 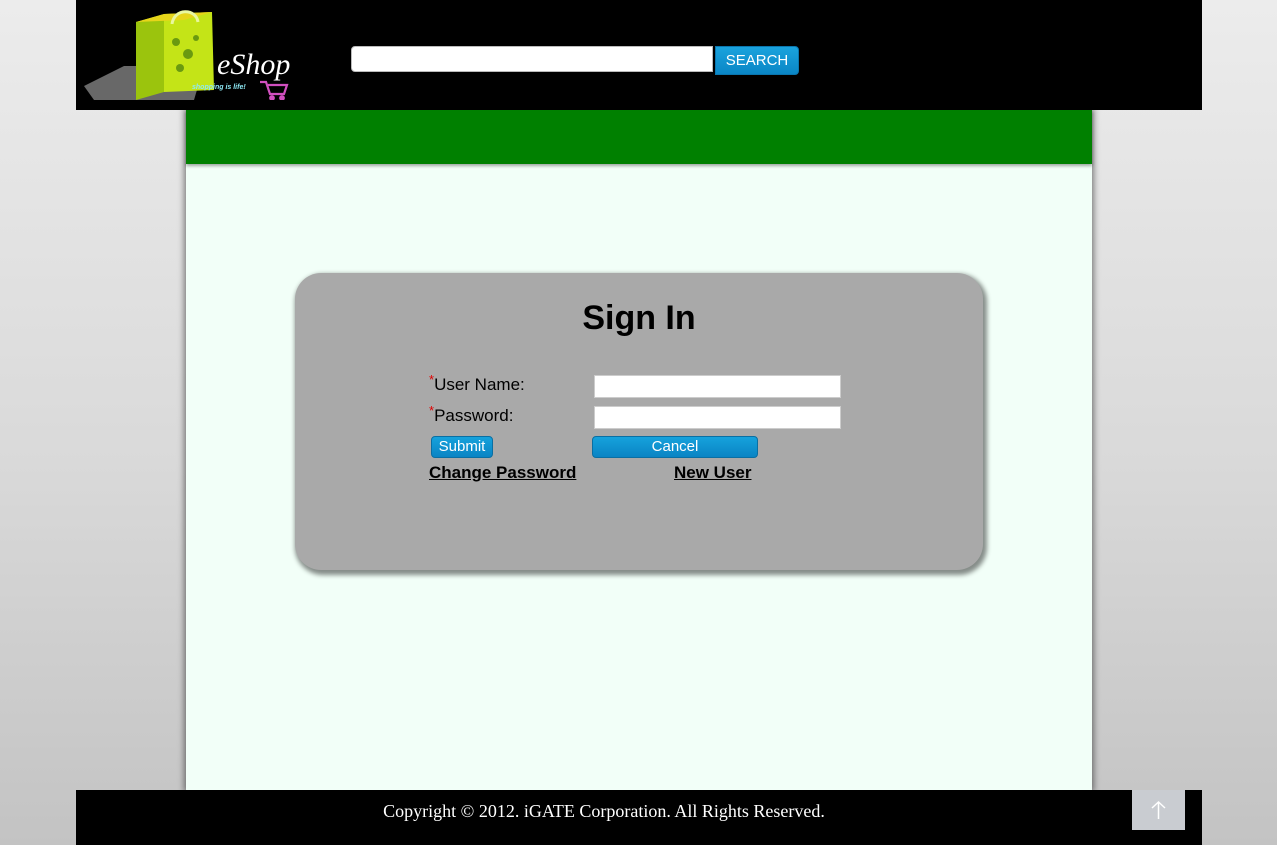 I want to click on header: eShop shopping is life! SEARCH, so click(x=639, y=55).